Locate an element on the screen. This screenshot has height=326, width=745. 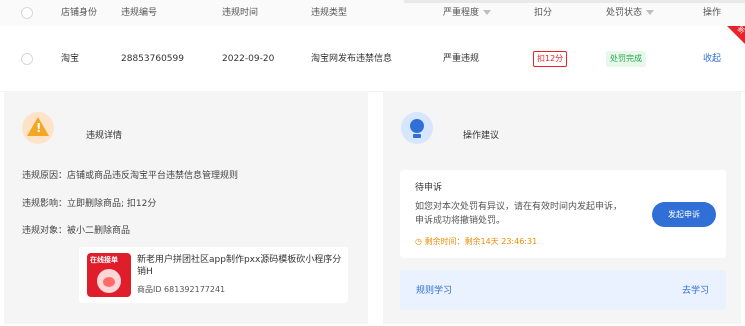
product-id: 商品ID 681392177241 is located at coordinates (181, 289).